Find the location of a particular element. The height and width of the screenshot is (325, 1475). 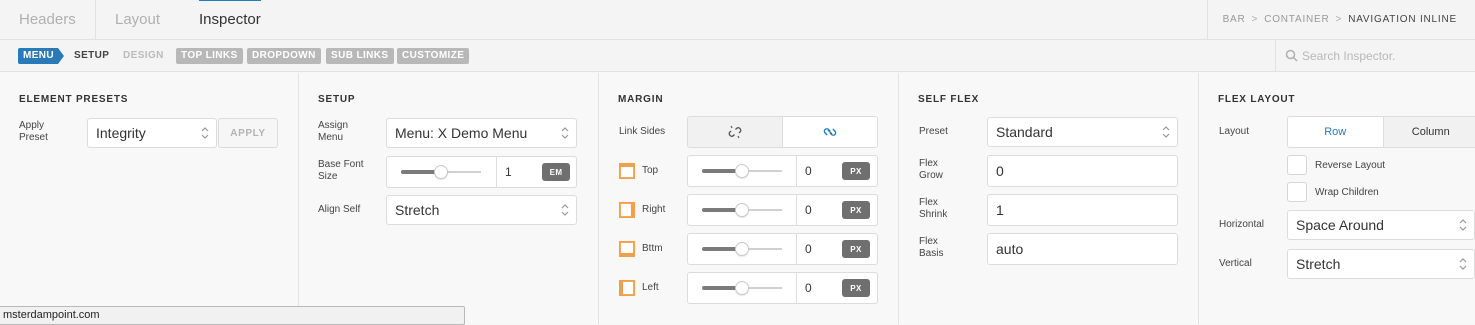

layout-direction-toggle: Row Column is located at coordinates (1381, 132).